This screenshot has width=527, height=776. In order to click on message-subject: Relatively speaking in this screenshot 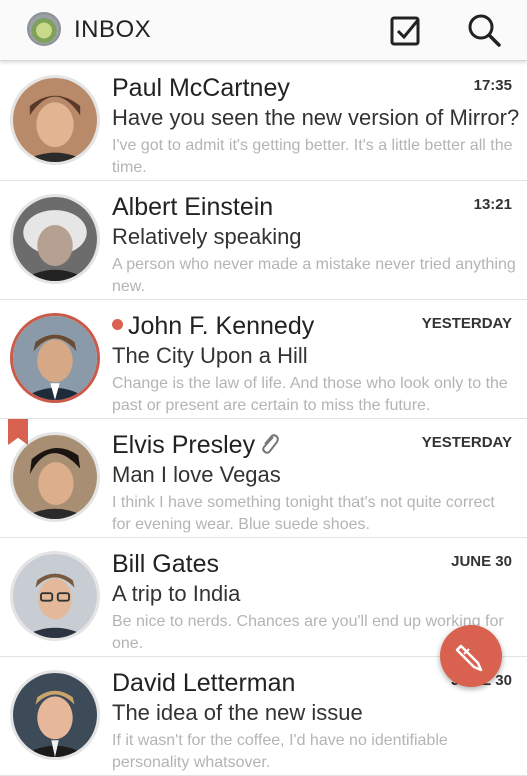, I will do `click(207, 236)`.